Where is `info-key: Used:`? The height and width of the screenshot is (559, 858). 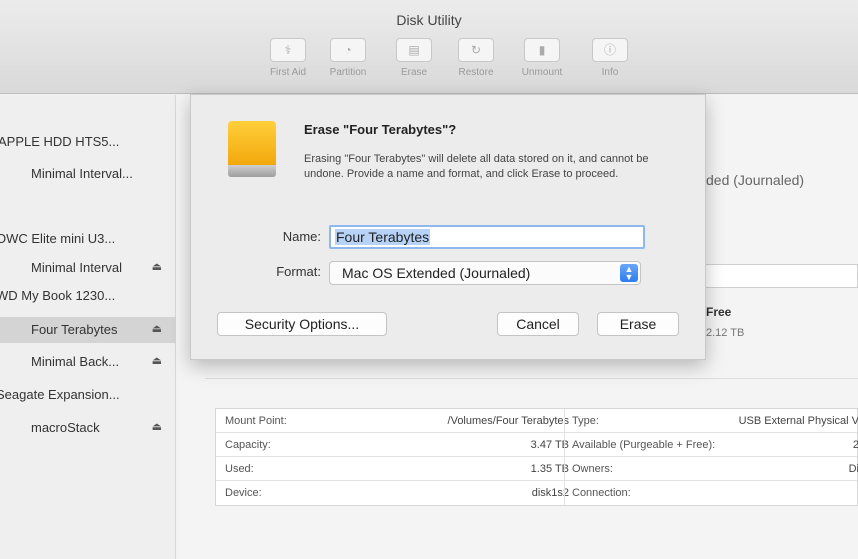
info-key: Used: is located at coordinates (239, 469).